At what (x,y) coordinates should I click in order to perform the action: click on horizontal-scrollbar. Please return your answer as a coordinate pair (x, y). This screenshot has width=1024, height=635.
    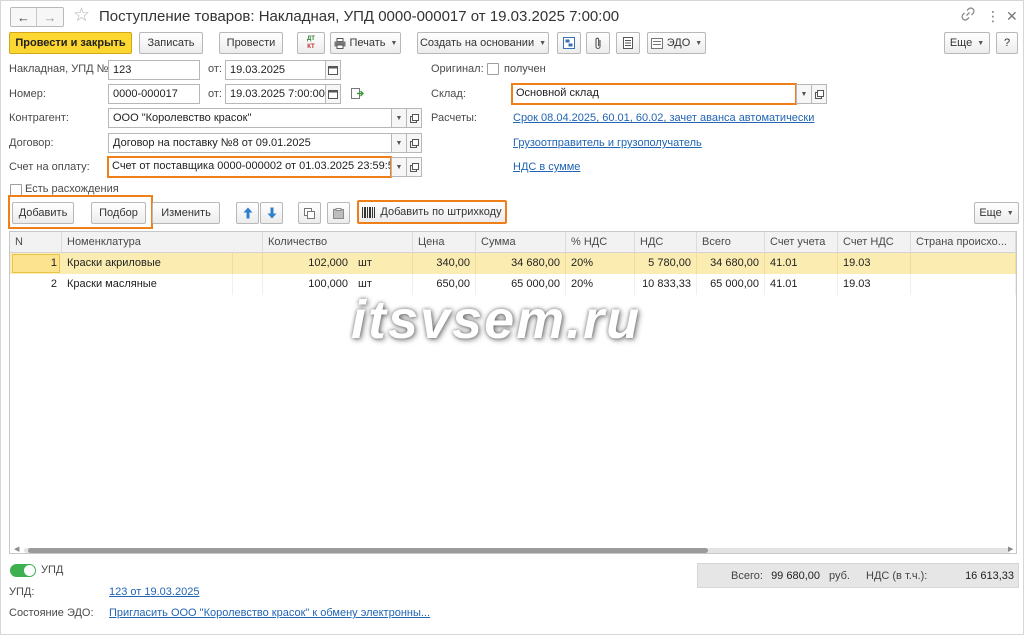
    Looking at the image, I should click on (517, 550).